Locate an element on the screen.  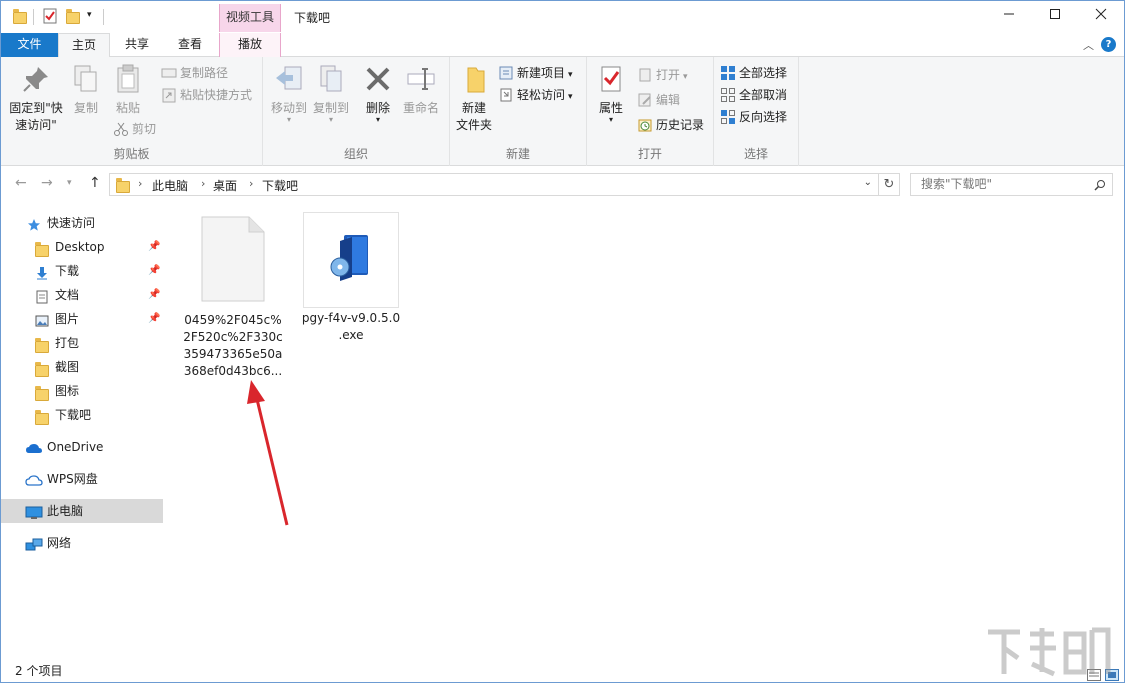
breadcrumb-desktop: 桌面 is located at coordinates (225, 185).